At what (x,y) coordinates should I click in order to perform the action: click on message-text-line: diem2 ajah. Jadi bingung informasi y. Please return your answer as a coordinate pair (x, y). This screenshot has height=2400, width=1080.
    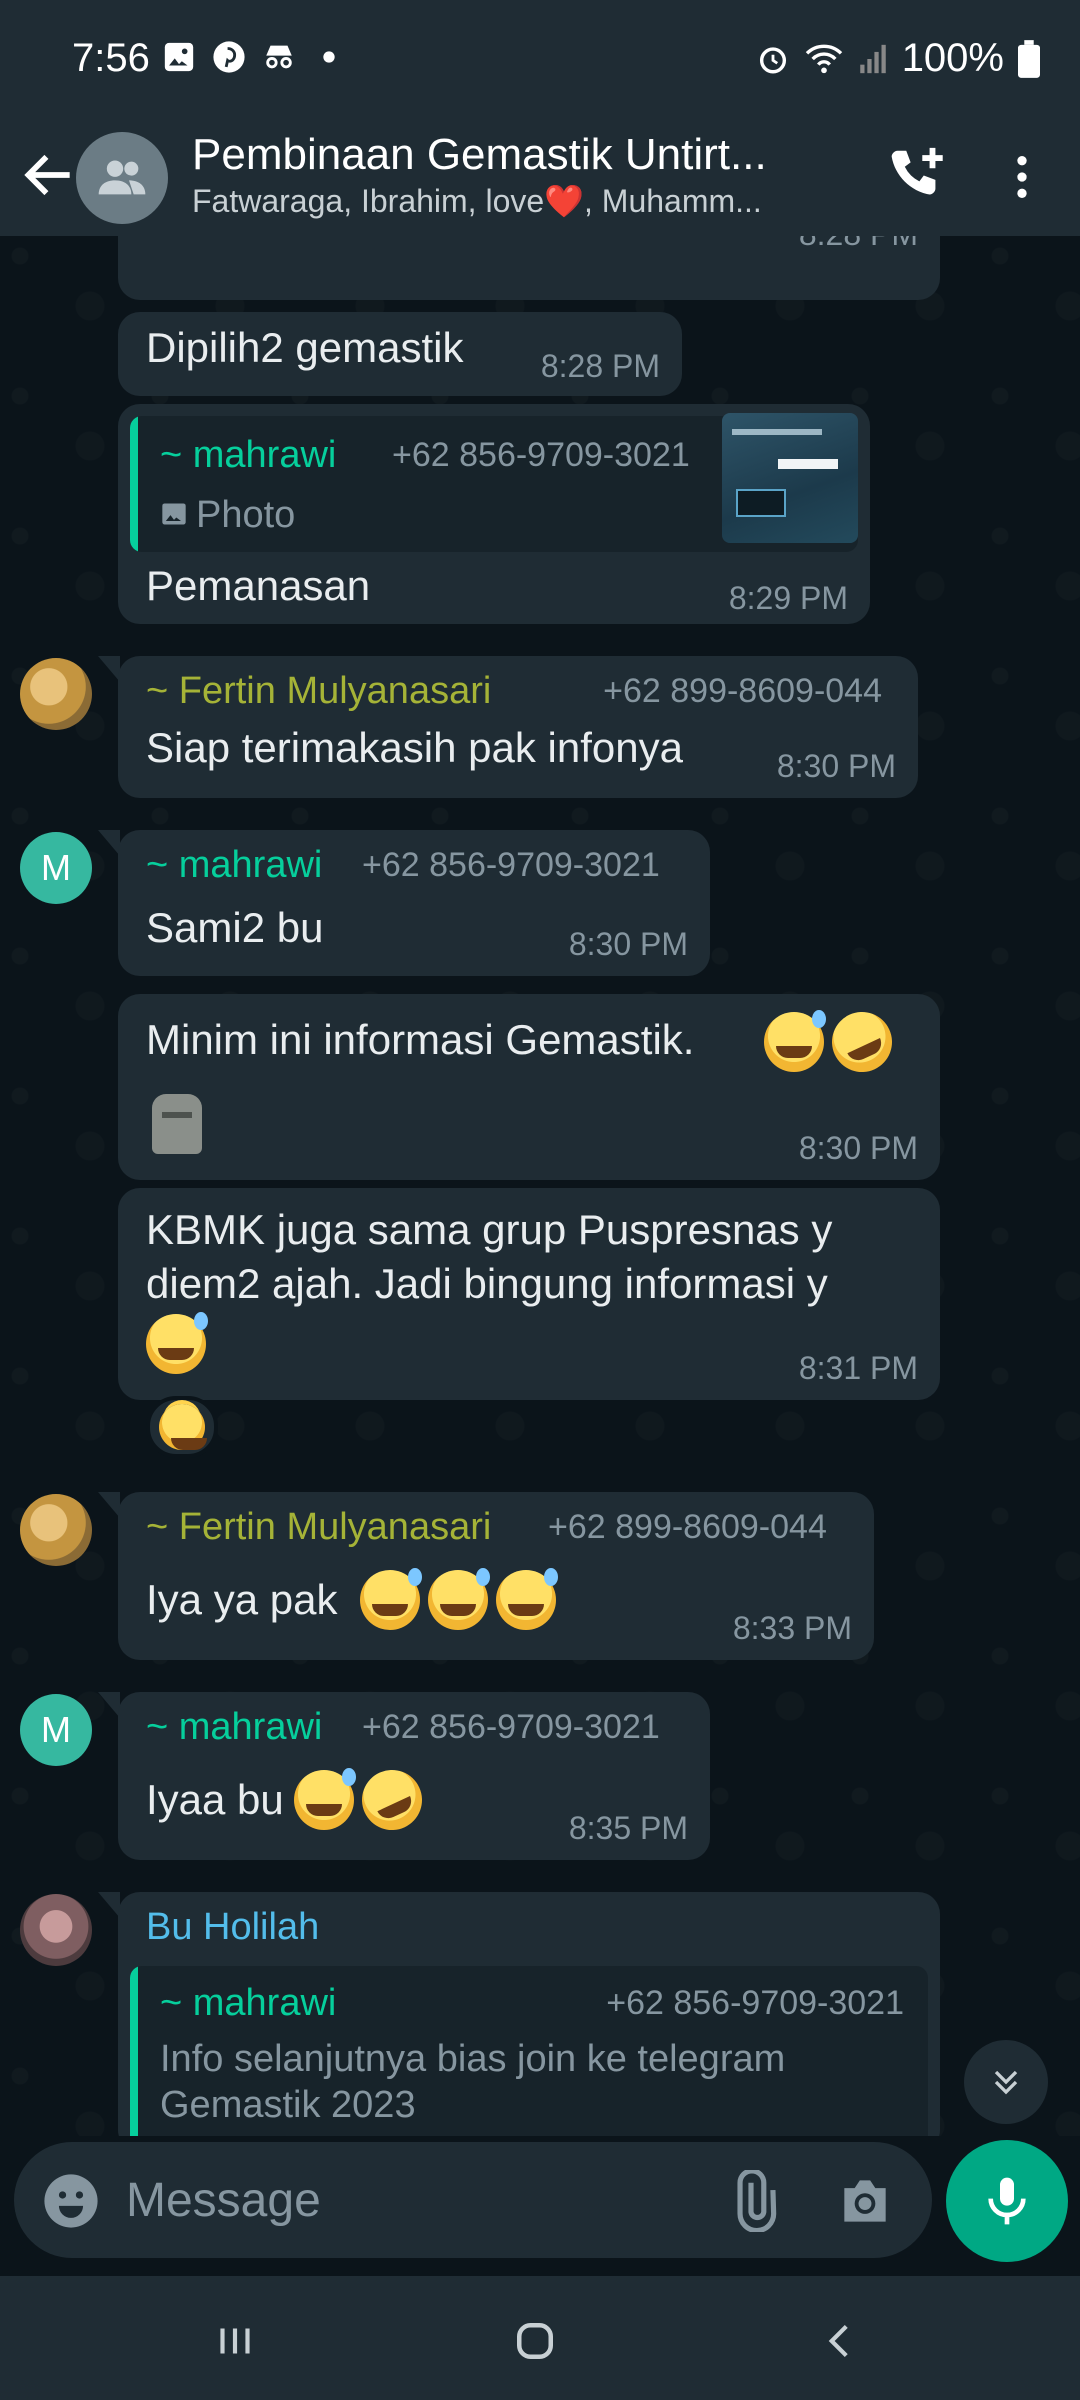
    Looking at the image, I should click on (487, 1283).